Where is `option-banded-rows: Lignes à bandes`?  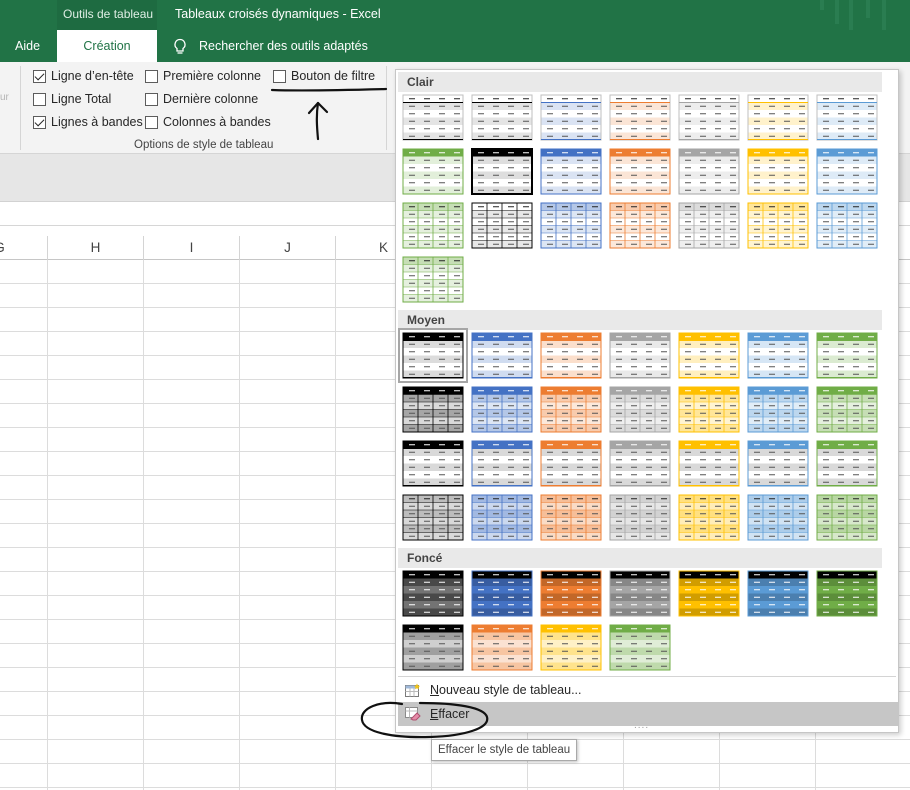
option-banded-rows: Lignes à bandes is located at coordinates (88, 122).